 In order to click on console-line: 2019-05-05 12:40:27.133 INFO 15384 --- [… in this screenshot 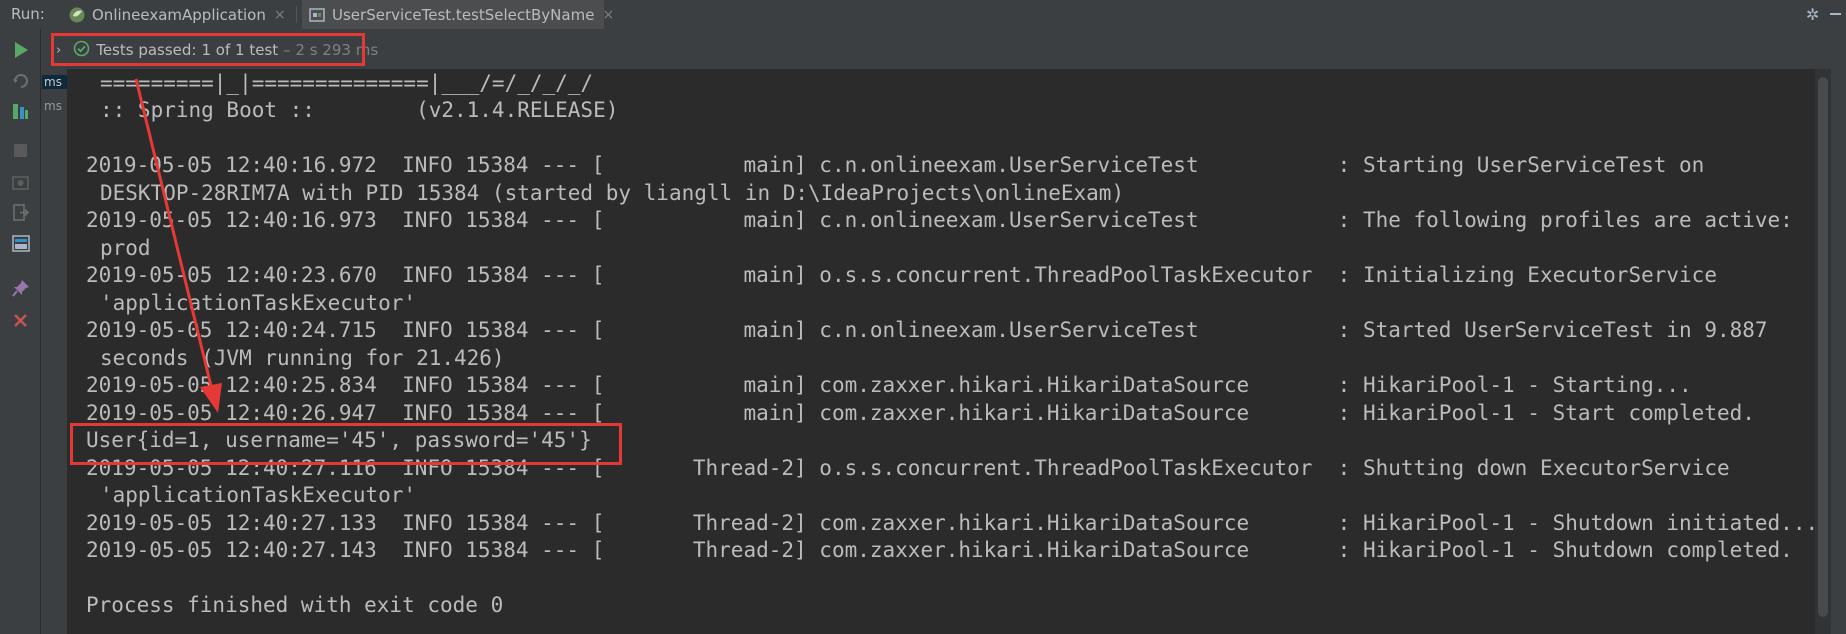, I will do `click(950, 523)`.